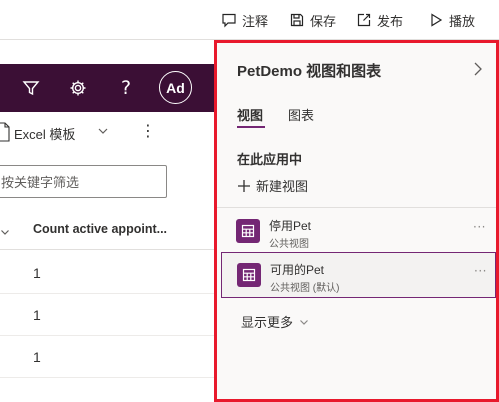  I want to click on view-name: 停用Pet, so click(290, 226).